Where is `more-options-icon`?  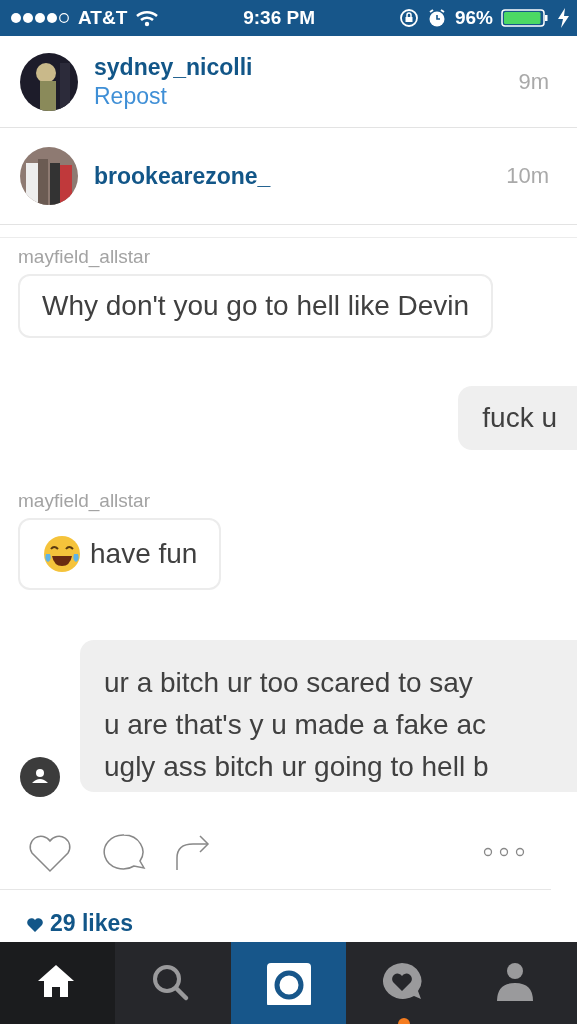
more-options-icon is located at coordinates (504, 852).